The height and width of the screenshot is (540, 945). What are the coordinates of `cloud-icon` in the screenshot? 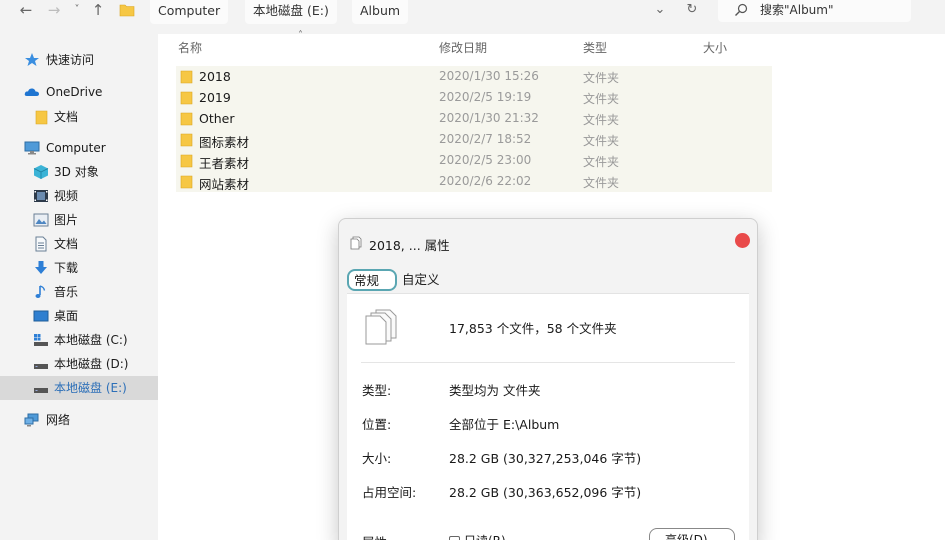 It's located at (31, 92).